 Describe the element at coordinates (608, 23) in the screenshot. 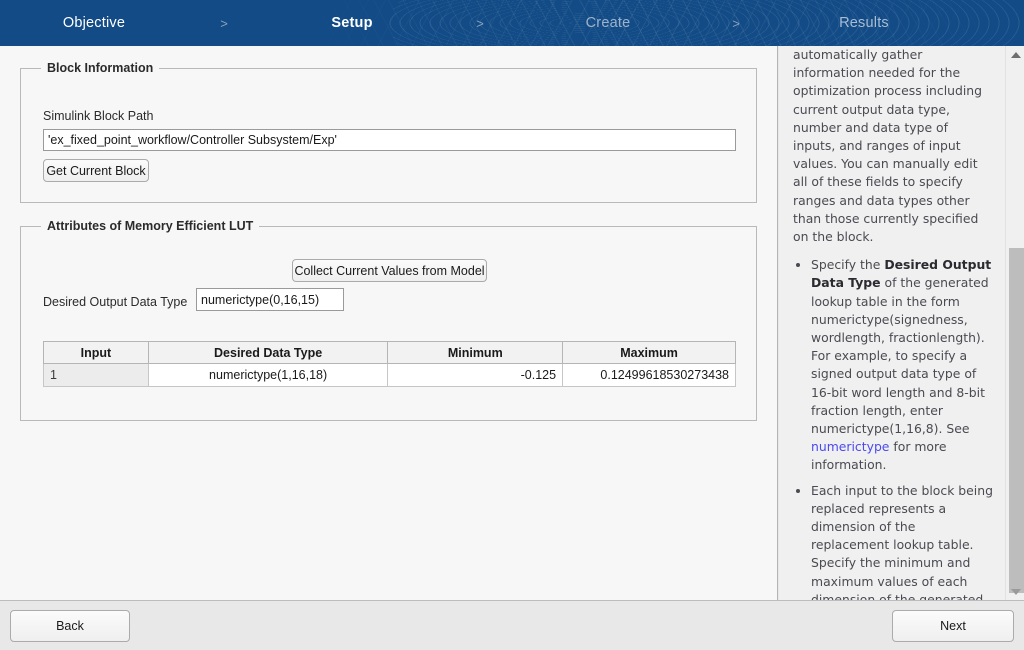

I see `wizard-step-create: Create` at that location.